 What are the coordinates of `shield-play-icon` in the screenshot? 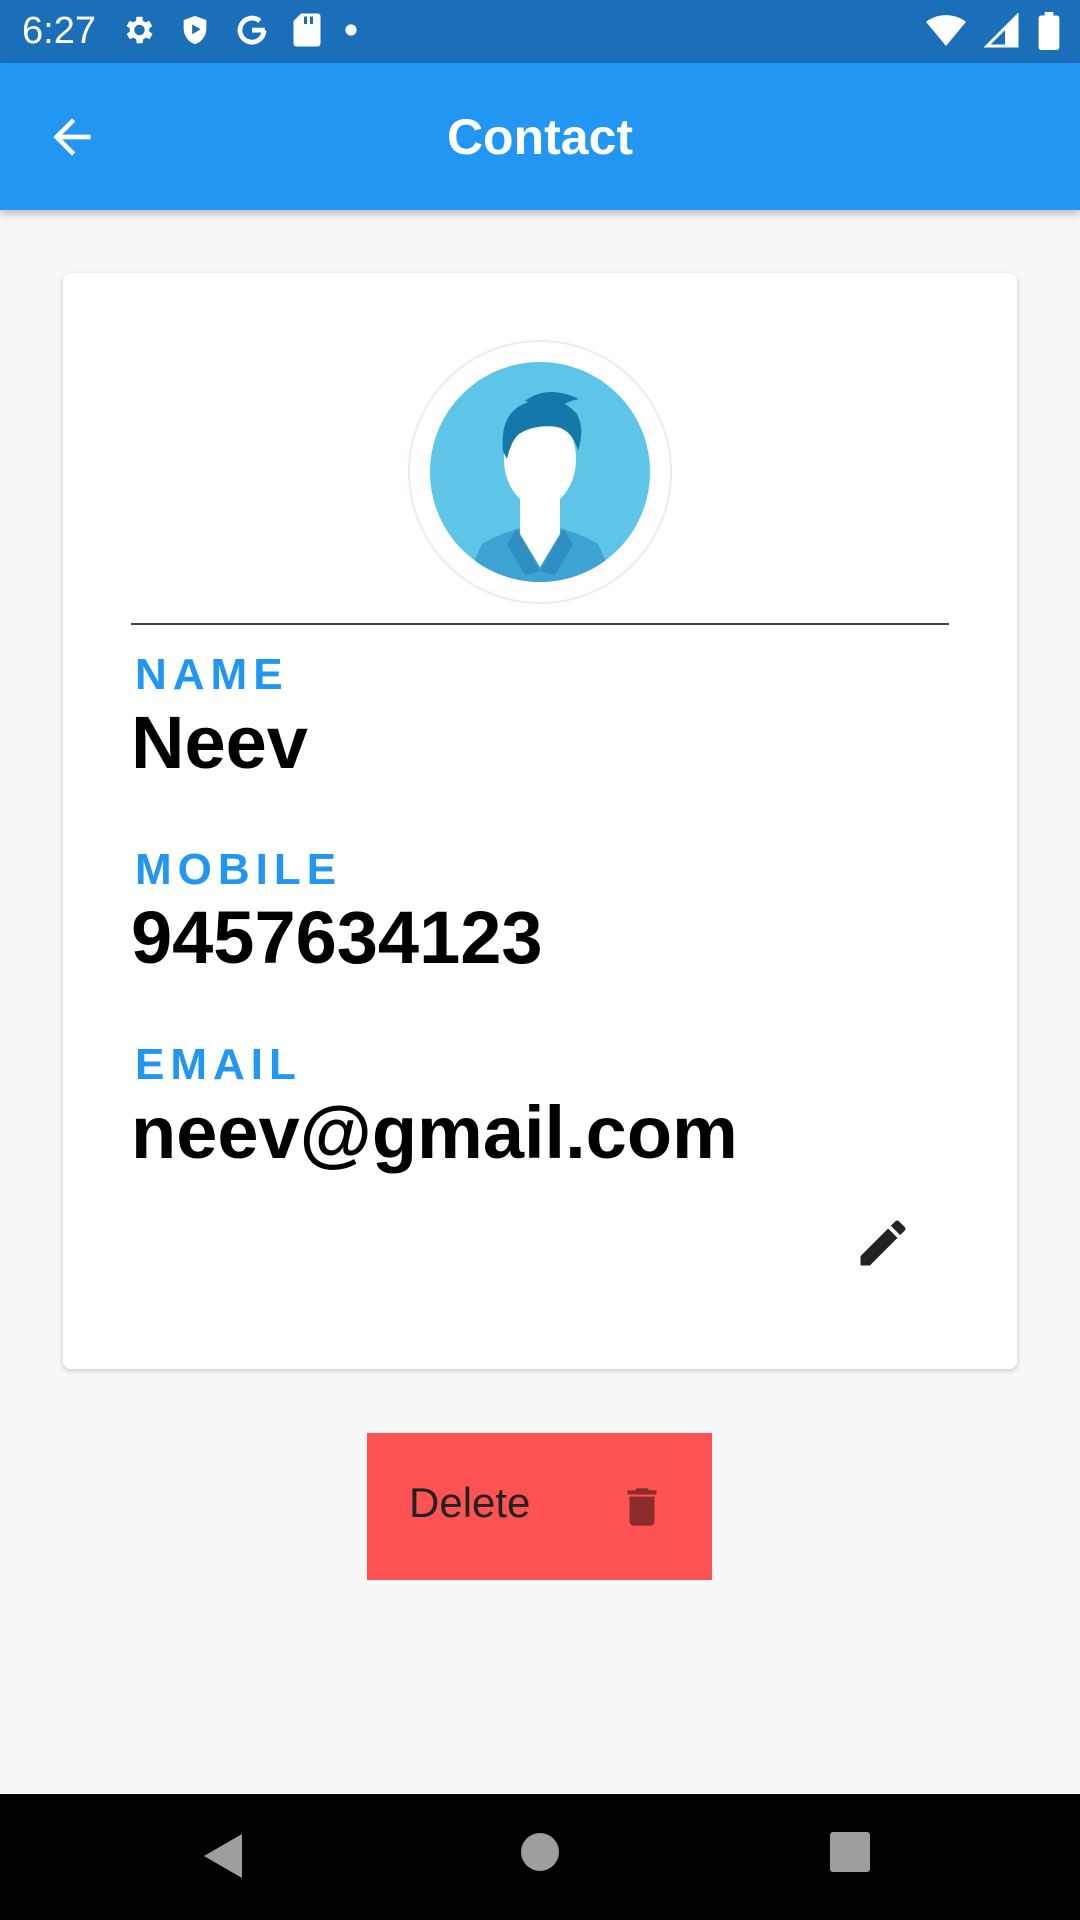 It's located at (195, 30).